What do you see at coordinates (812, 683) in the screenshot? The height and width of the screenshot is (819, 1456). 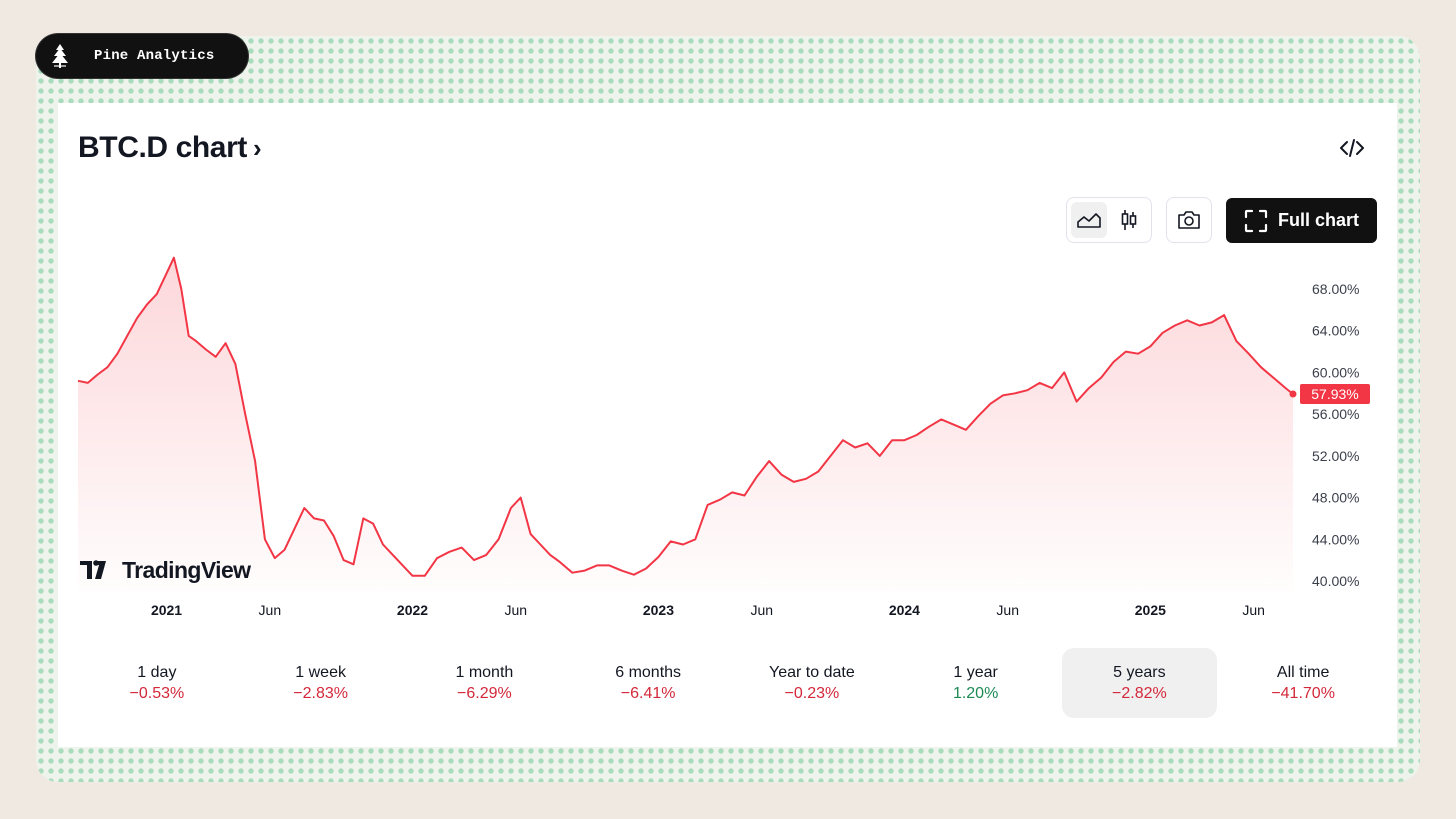 I see `period-option: Year to date −0.23%` at bounding box center [812, 683].